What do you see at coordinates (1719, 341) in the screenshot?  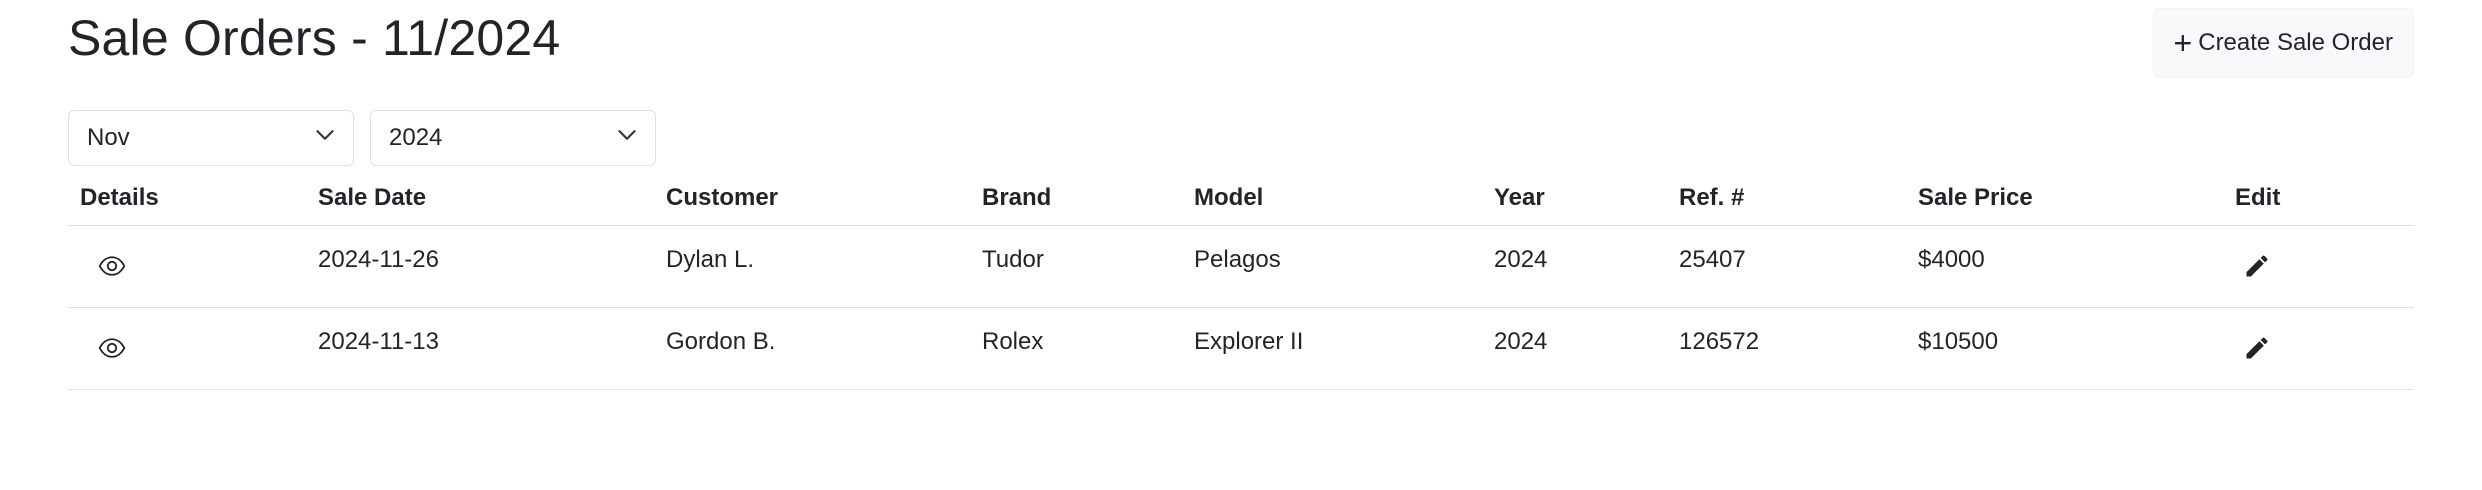 I see `cell-ref: 126572` at bounding box center [1719, 341].